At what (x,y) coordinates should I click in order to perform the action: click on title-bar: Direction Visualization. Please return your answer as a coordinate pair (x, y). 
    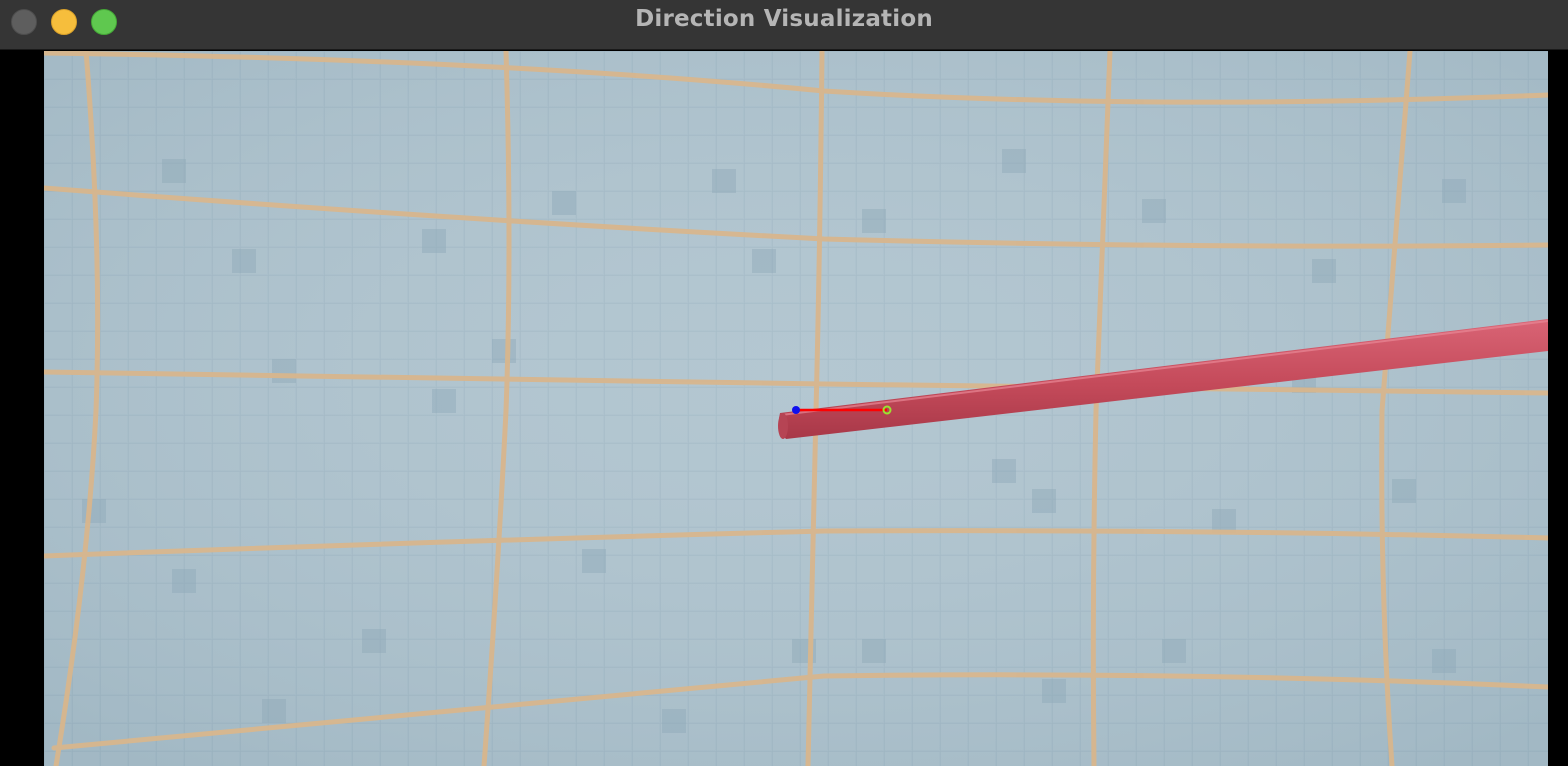
    Looking at the image, I should click on (784, 25).